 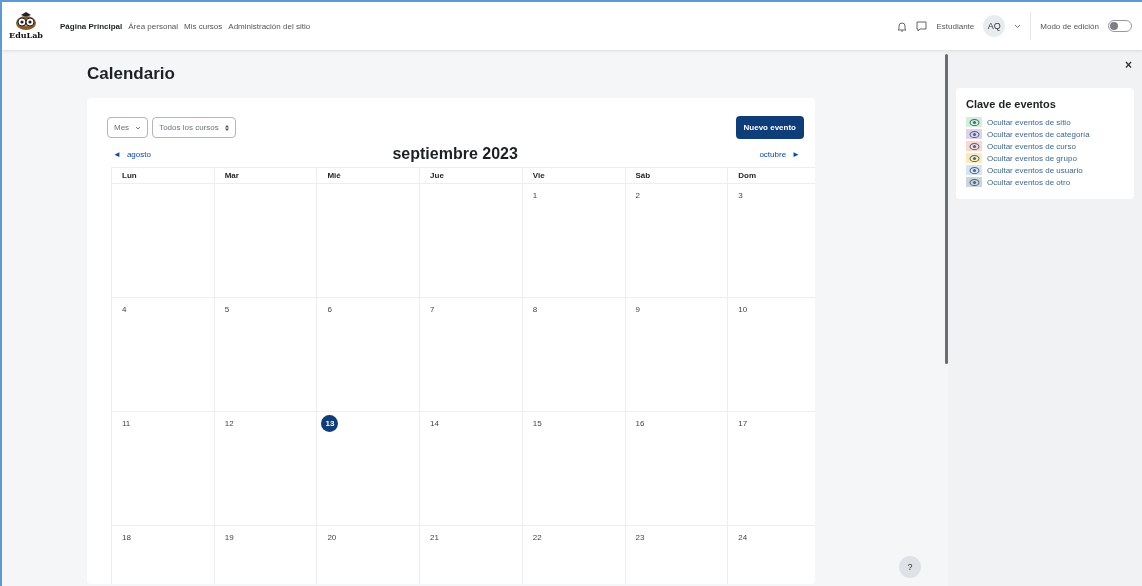 I want to click on day-number: 8, so click(x=535, y=309).